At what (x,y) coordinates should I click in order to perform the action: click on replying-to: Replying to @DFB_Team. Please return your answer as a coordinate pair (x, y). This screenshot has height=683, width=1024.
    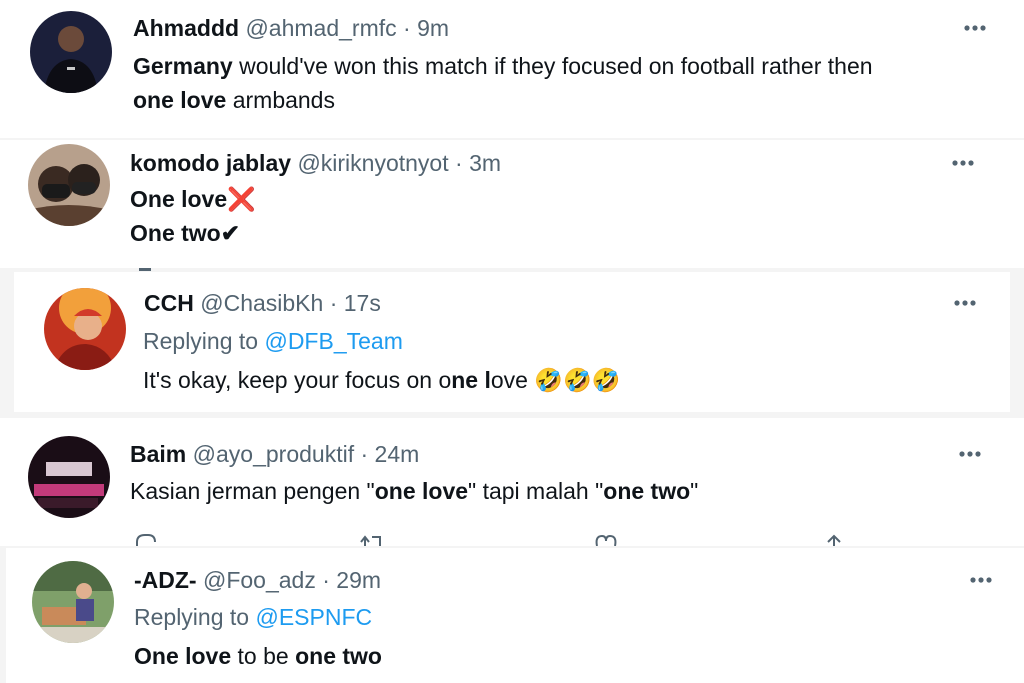
    Looking at the image, I should click on (273, 341).